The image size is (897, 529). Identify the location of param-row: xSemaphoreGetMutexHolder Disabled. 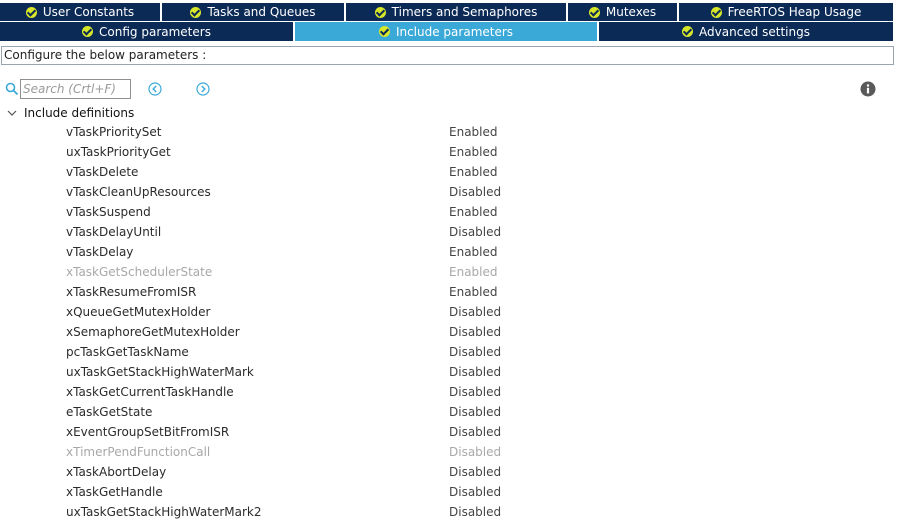
(448, 333).